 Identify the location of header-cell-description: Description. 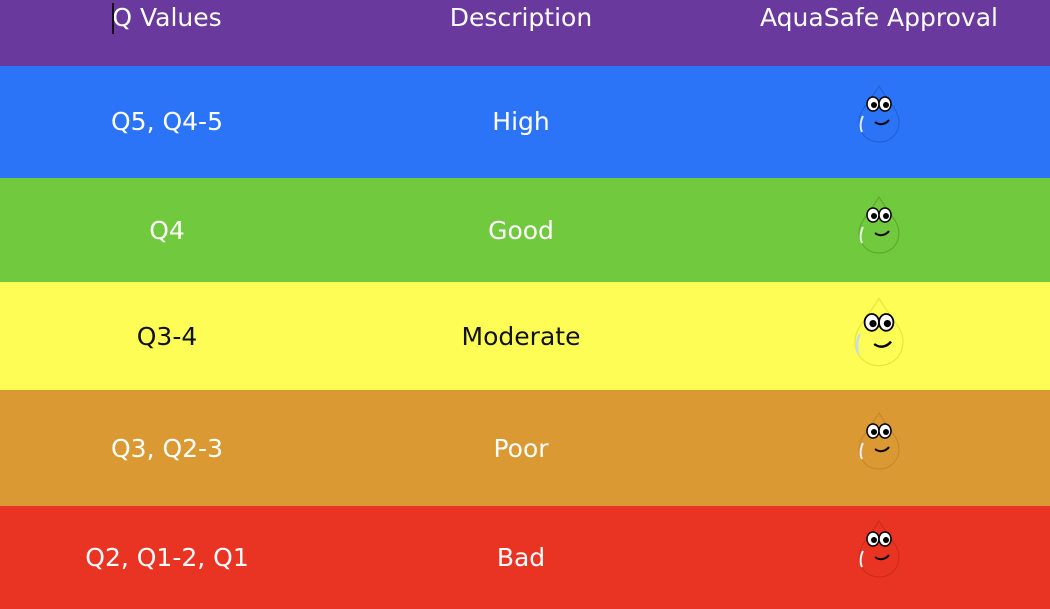
(521, 16).